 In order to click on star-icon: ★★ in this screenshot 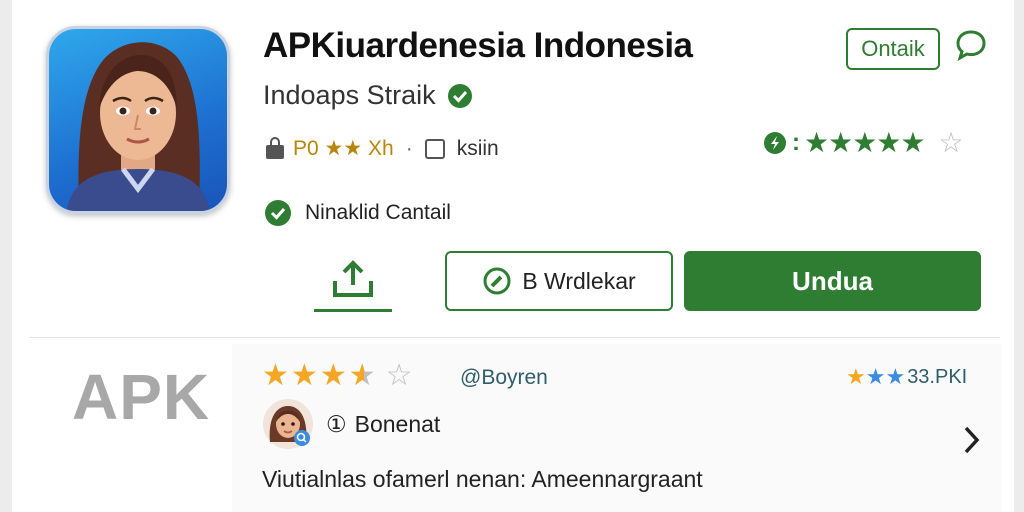, I will do `click(885, 376)`.